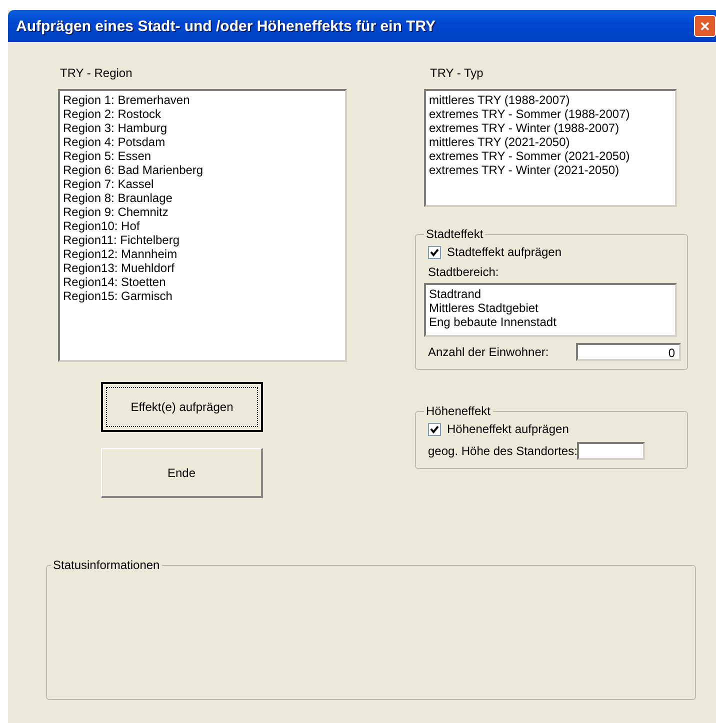 Image resolution: width=716 pixels, height=723 pixels. Describe the element at coordinates (504, 252) in the screenshot. I see `checkbox-label: Stadteffekt aufprägen` at that location.